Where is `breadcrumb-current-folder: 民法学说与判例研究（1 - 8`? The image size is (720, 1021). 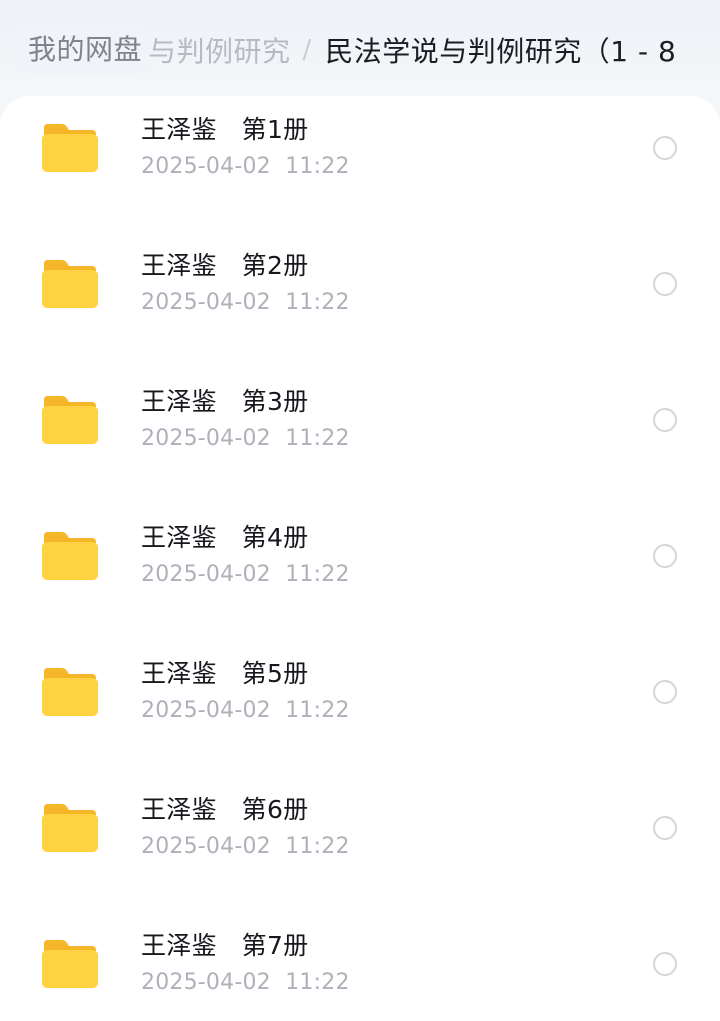 breadcrumb-current-folder: 民法学说与判例研究（1 - 8 is located at coordinates (501, 51).